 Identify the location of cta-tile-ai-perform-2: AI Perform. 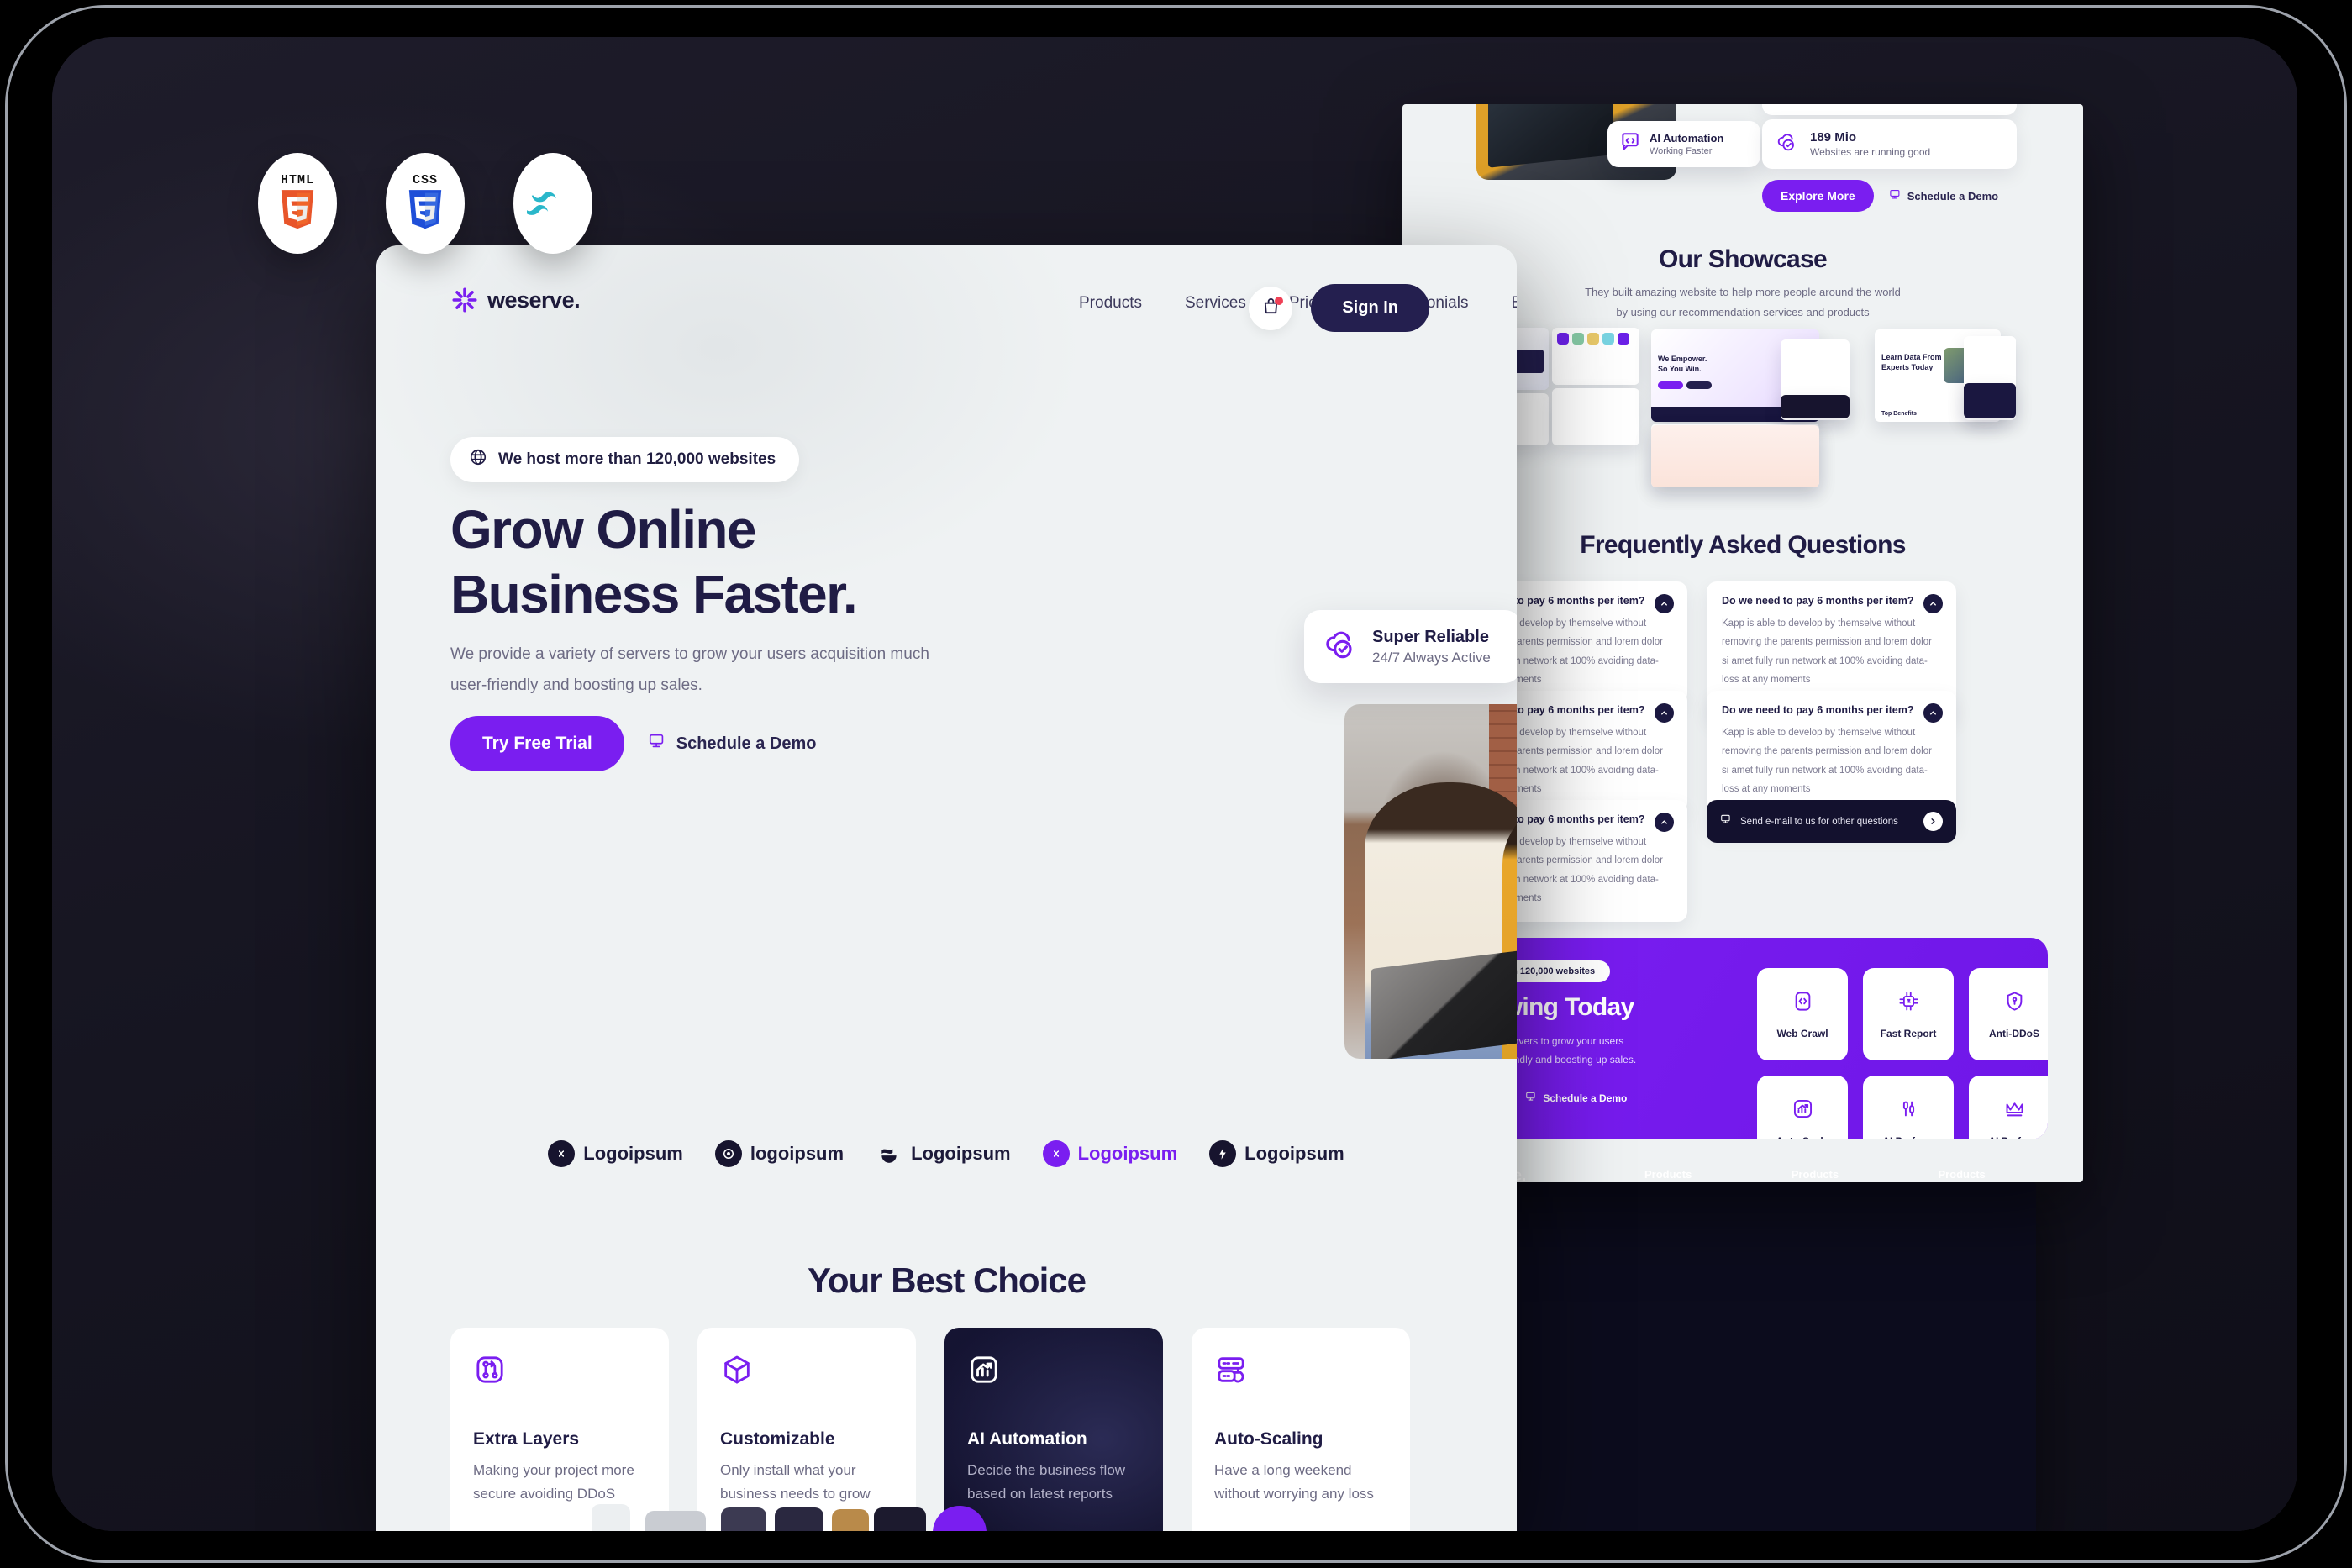
(2009, 1108).